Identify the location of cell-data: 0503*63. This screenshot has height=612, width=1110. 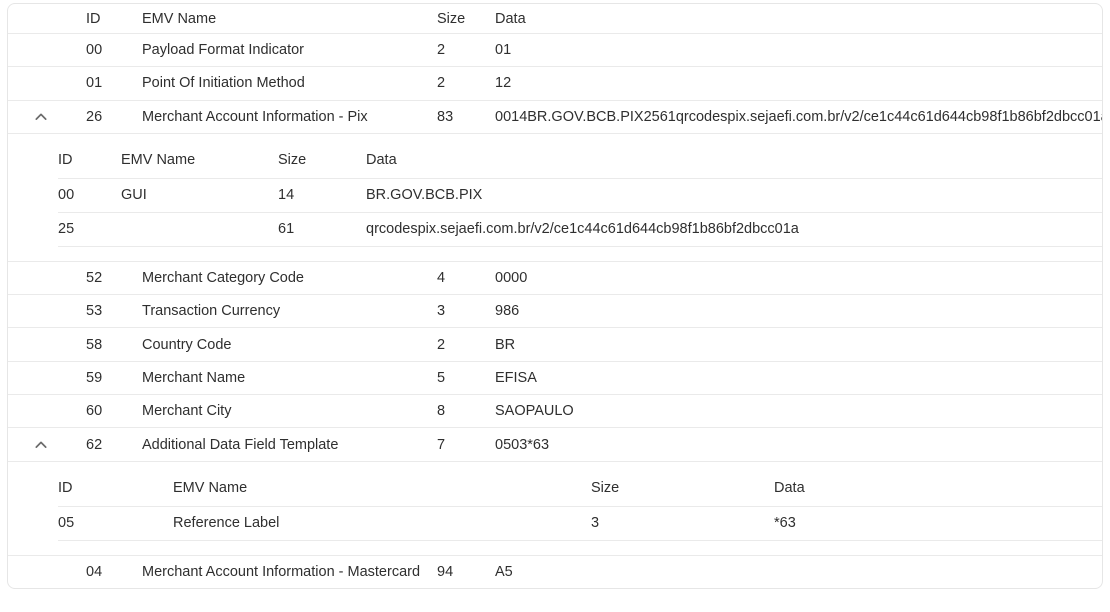
(798, 444).